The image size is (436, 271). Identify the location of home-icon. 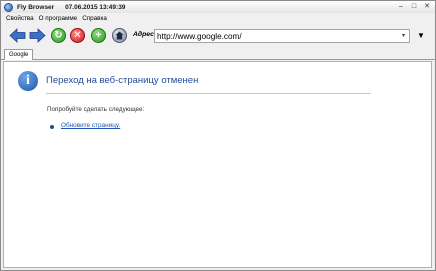
(119, 35).